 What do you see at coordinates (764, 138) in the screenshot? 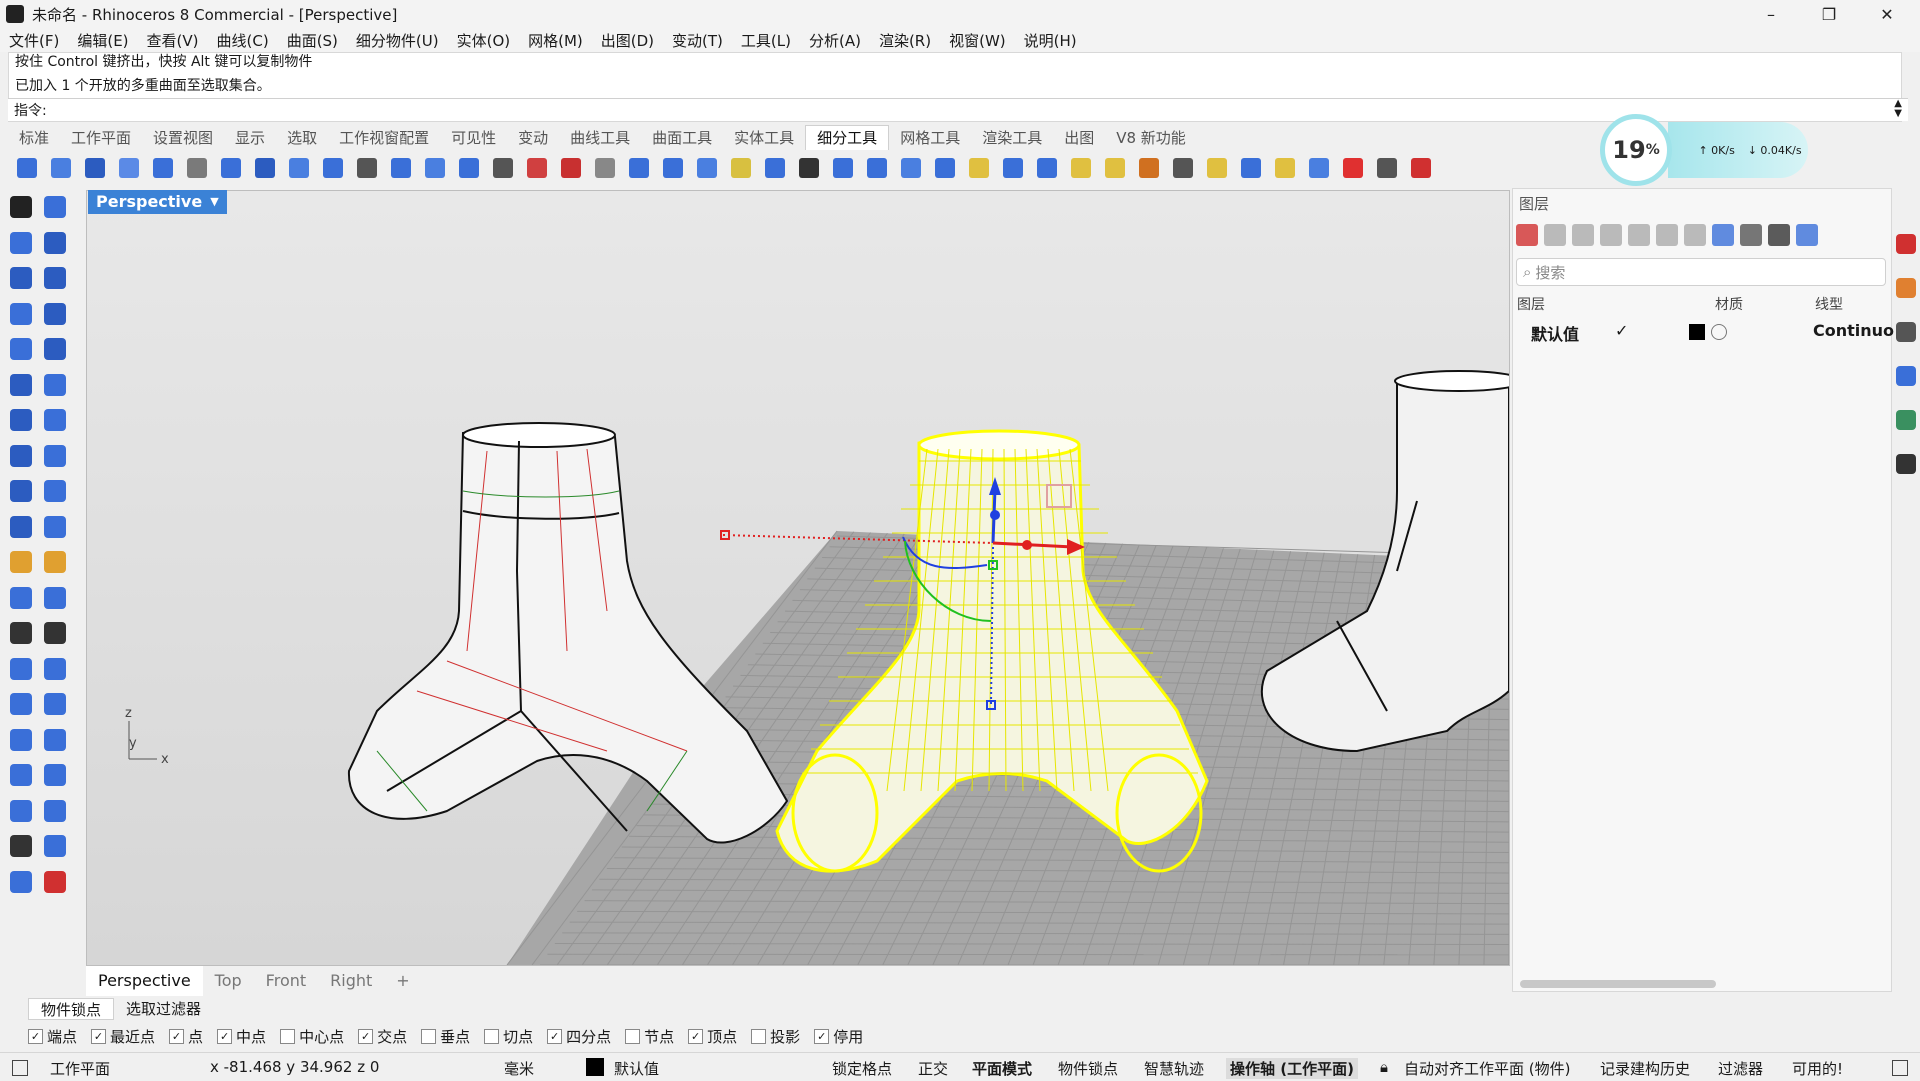
I see `toolbar-tab: 实体工具` at bounding box center [764, 138].